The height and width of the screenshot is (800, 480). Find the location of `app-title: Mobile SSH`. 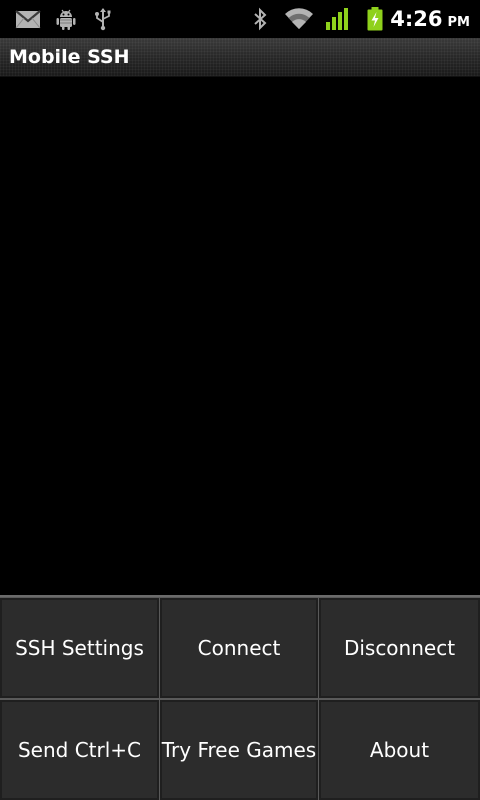

app-title: Mobile SSH is located at coordinates (69, 57).